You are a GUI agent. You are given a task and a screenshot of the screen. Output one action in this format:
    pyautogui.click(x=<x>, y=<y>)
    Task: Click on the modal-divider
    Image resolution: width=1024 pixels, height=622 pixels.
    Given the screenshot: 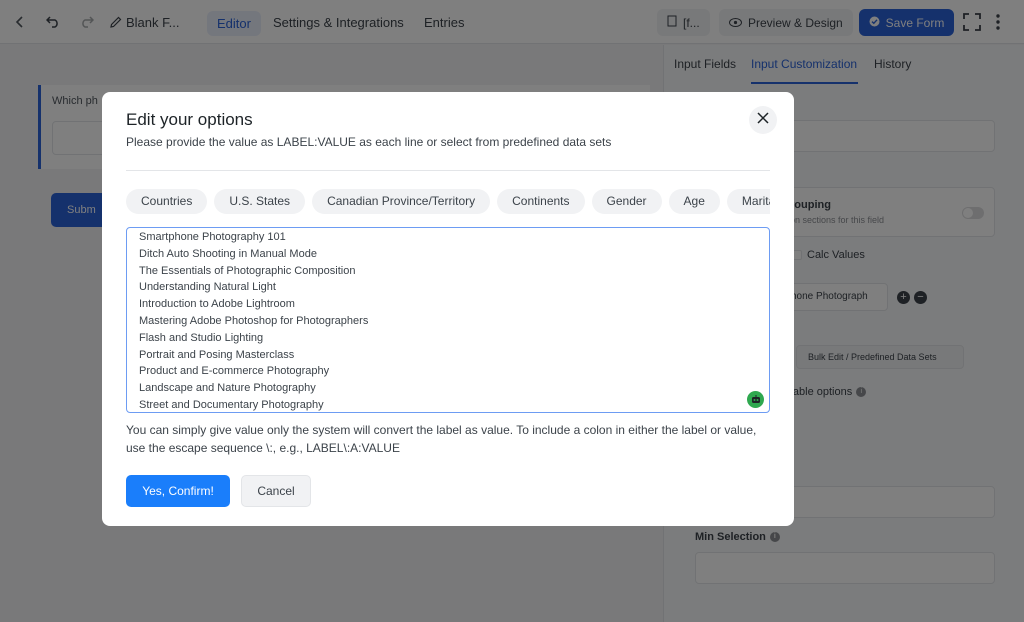 What is the action you would take?
    pyautogui.click(x=448, y=170)
    